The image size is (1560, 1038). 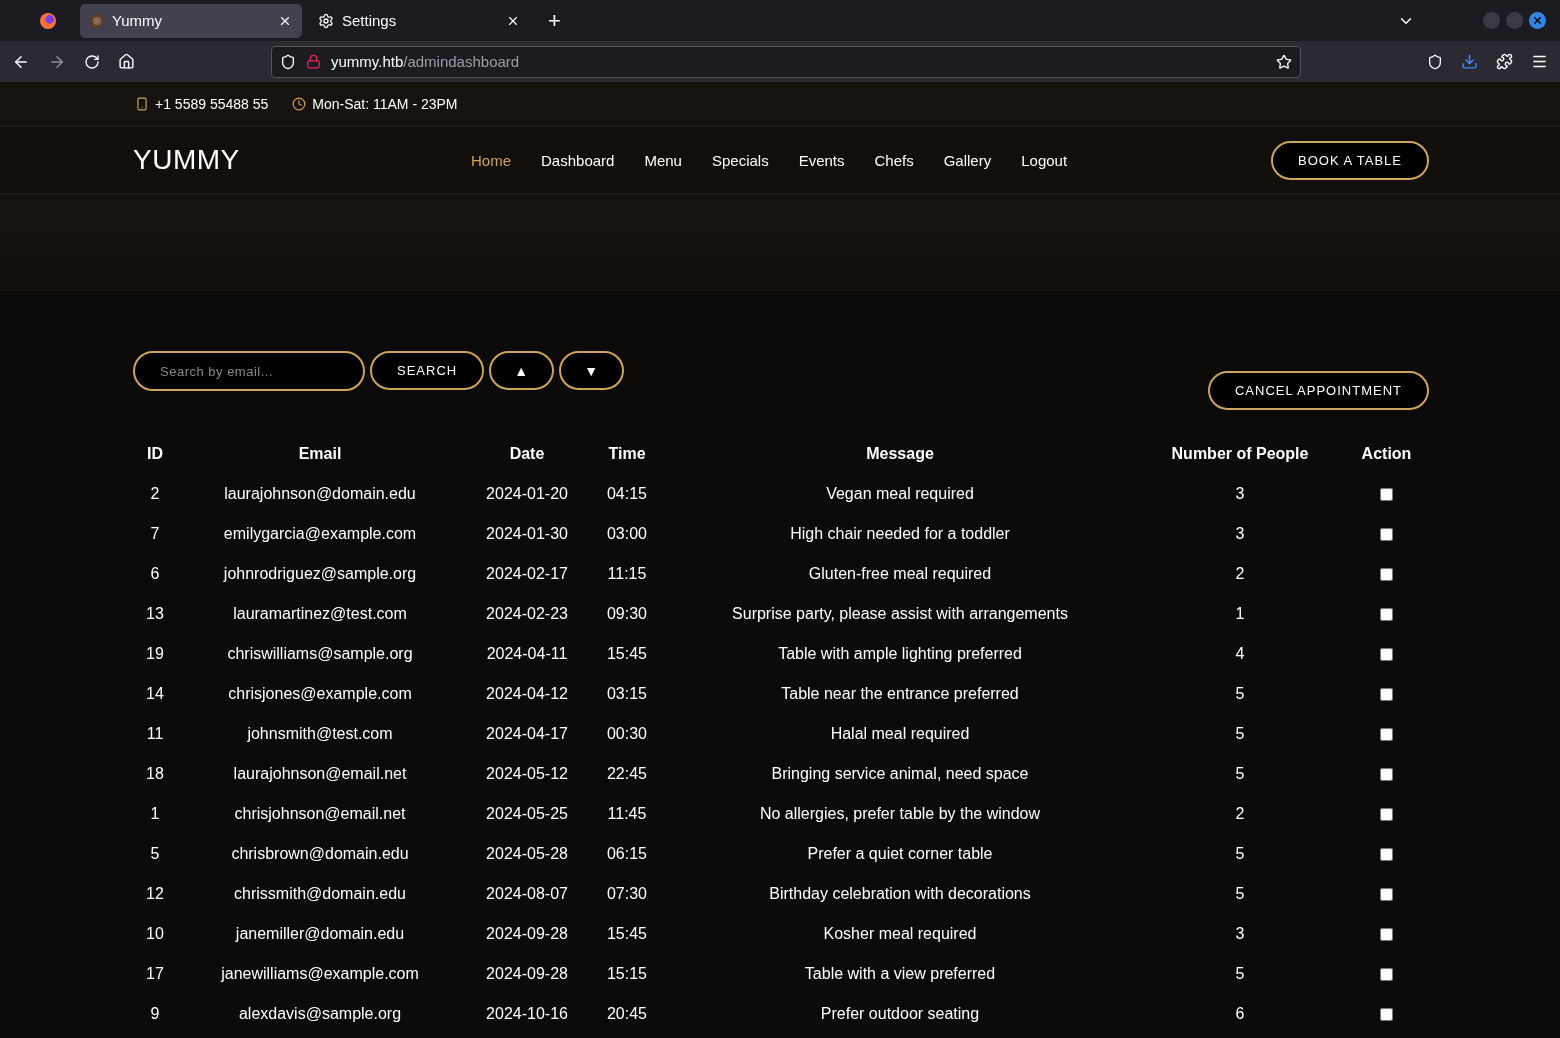 What do you see at coordinates (900, 854) in the screenshot?
I see `table-cell-text: Prefer a quiet corner table` at bounding box center [900, 854].